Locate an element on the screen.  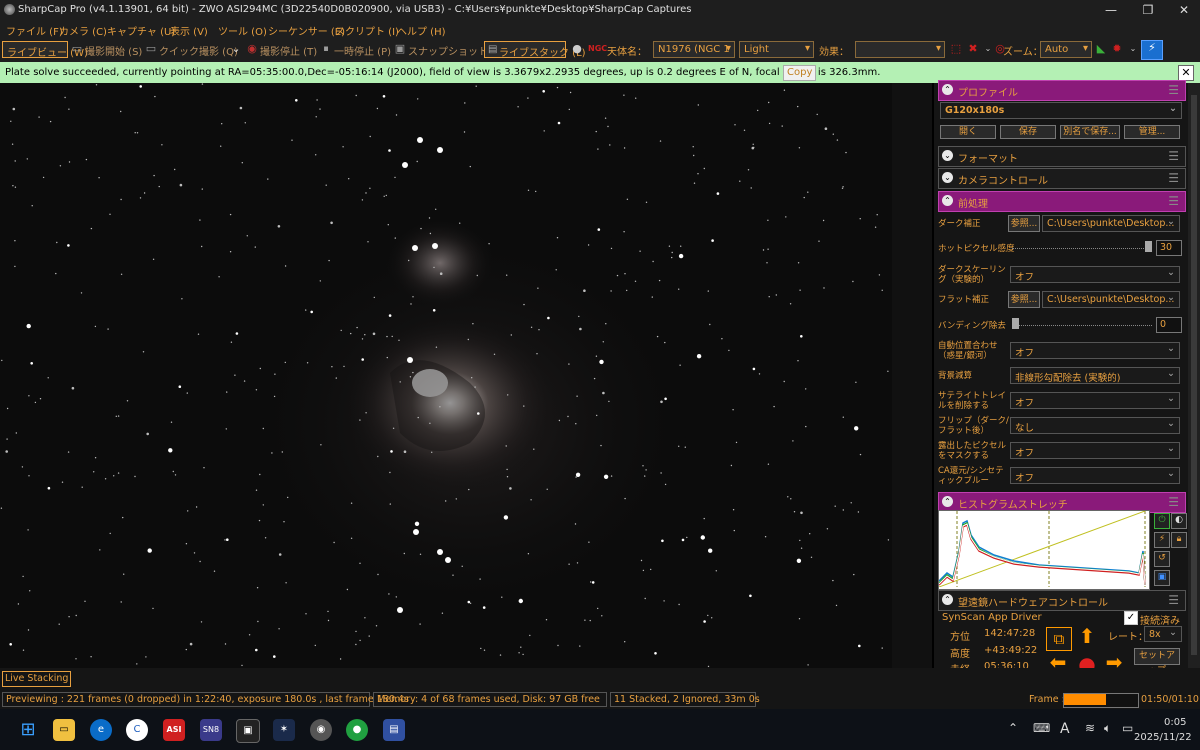
menu-capture: キャプチャ (U) is located at coordinates (141, 30).